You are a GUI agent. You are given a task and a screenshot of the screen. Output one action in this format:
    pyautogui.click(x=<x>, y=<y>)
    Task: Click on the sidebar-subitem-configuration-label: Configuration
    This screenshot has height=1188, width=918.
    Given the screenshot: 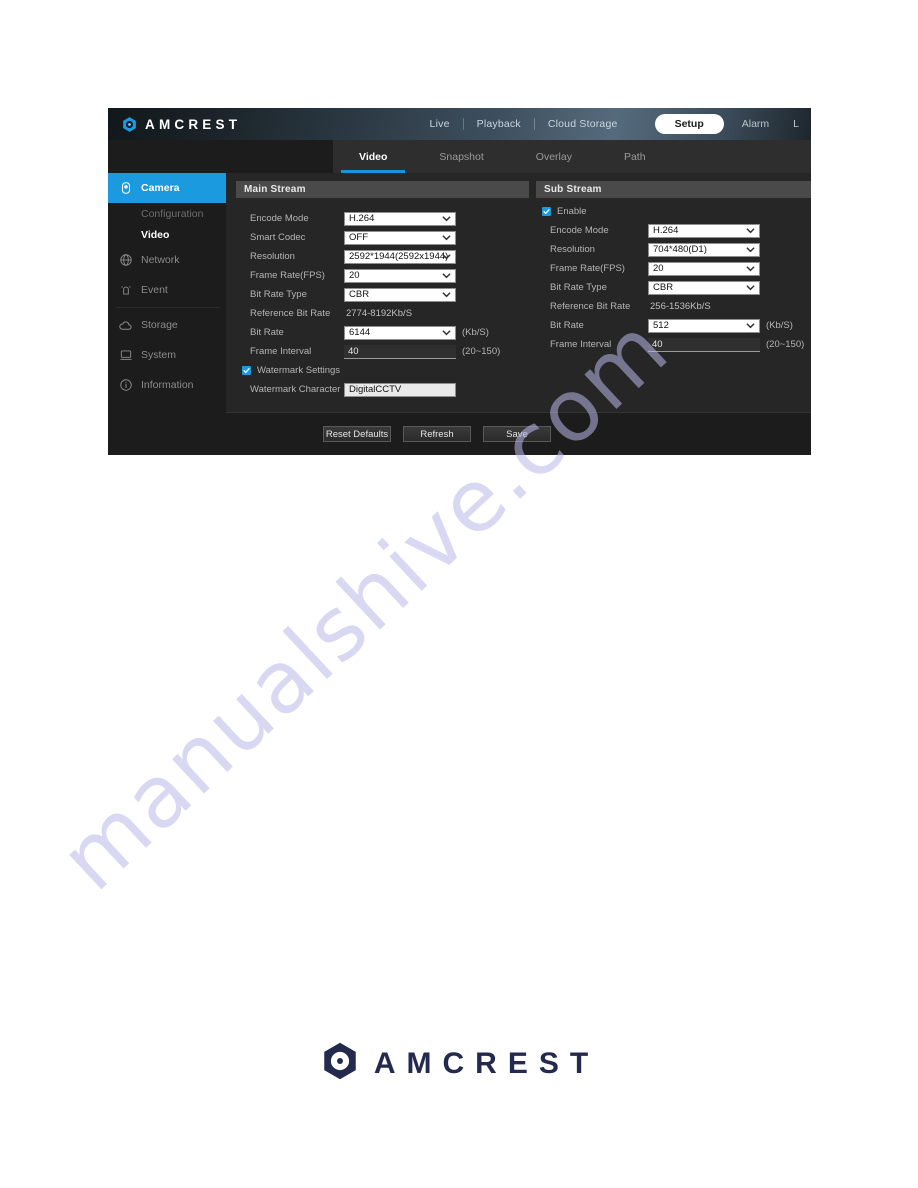 What is the action you would take?
    pyautogui.click(x=172, y=213)
    